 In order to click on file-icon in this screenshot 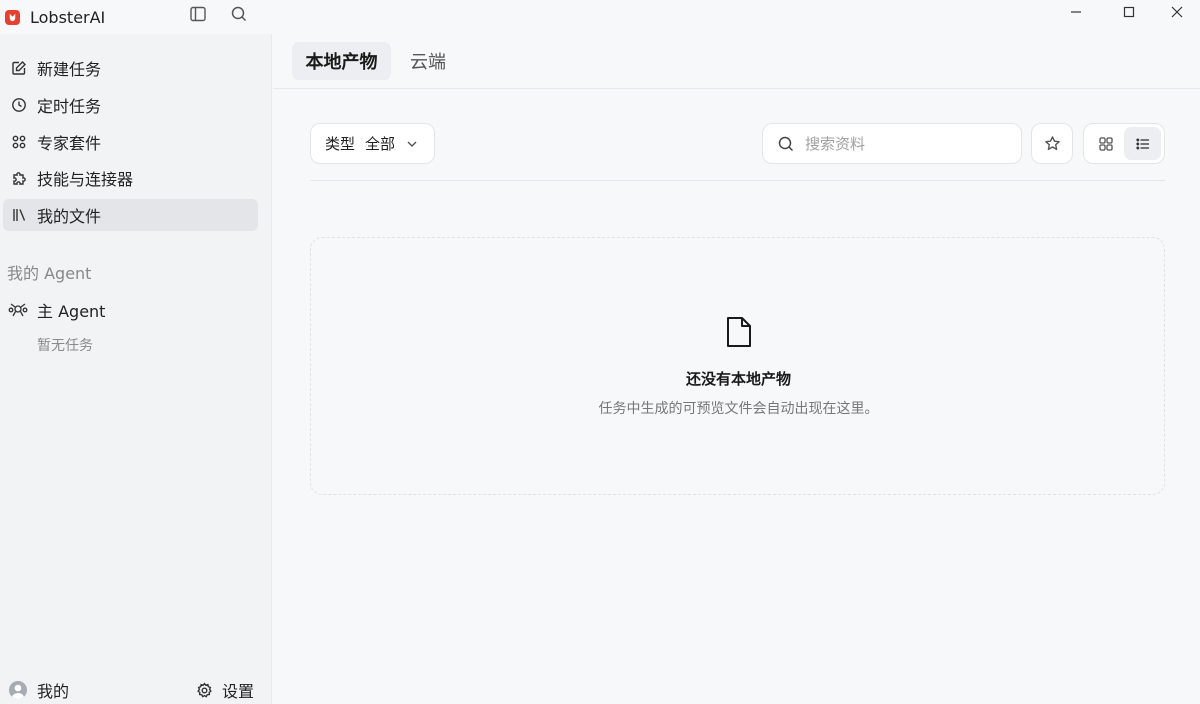, I will do `click(739, 332)`.